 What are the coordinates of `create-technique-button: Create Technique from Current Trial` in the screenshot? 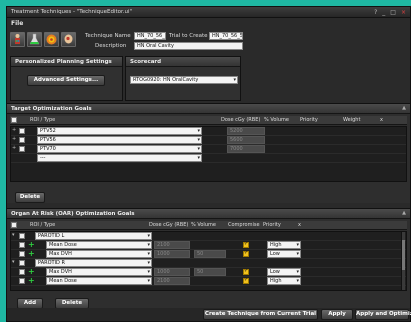 It's located at (260, 314).